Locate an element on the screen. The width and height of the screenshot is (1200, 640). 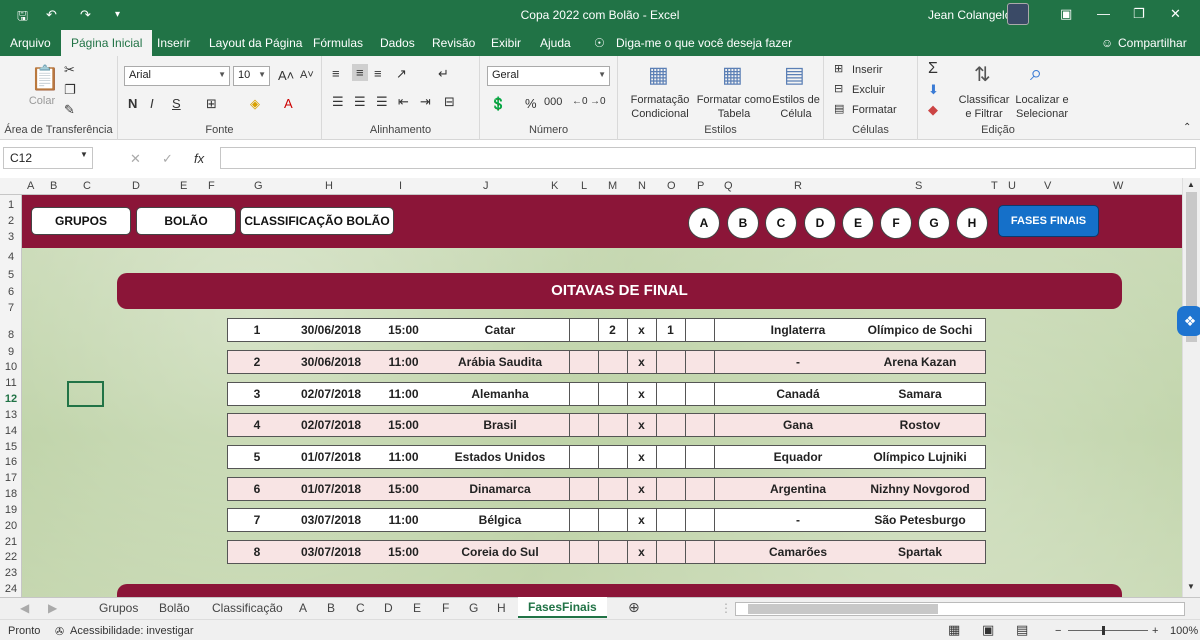
tell-me-box: Diga-me o que você deseja fazer is located at coordinates (704, 43).